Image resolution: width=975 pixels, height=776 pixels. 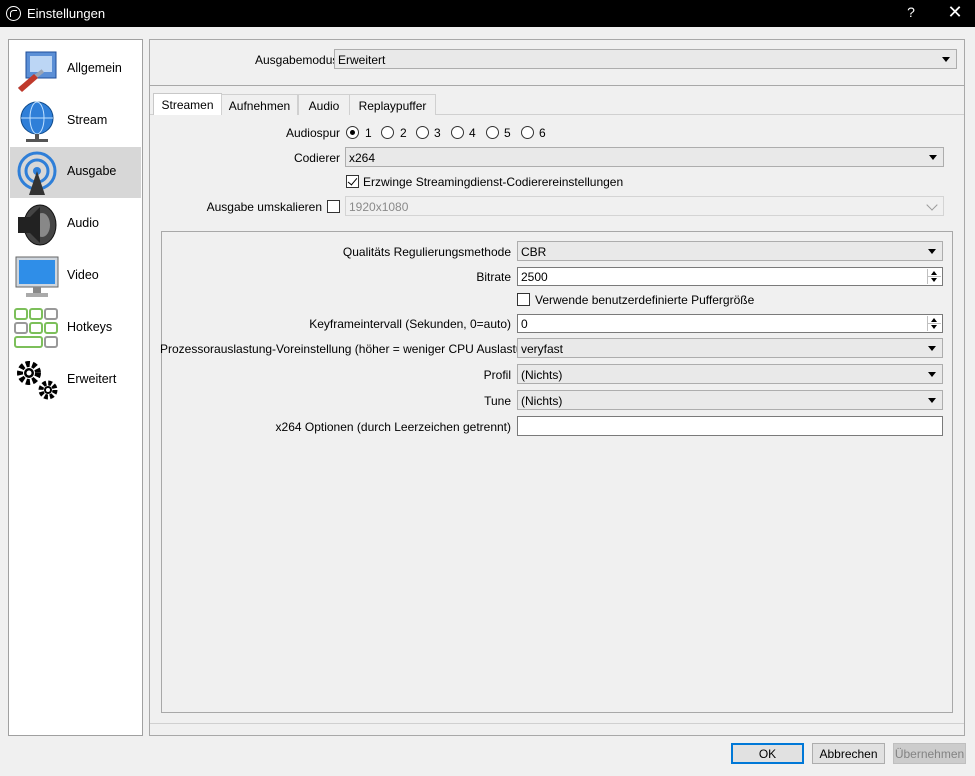 I want to click on encoder-select: x264, so click(x=644, y=157).